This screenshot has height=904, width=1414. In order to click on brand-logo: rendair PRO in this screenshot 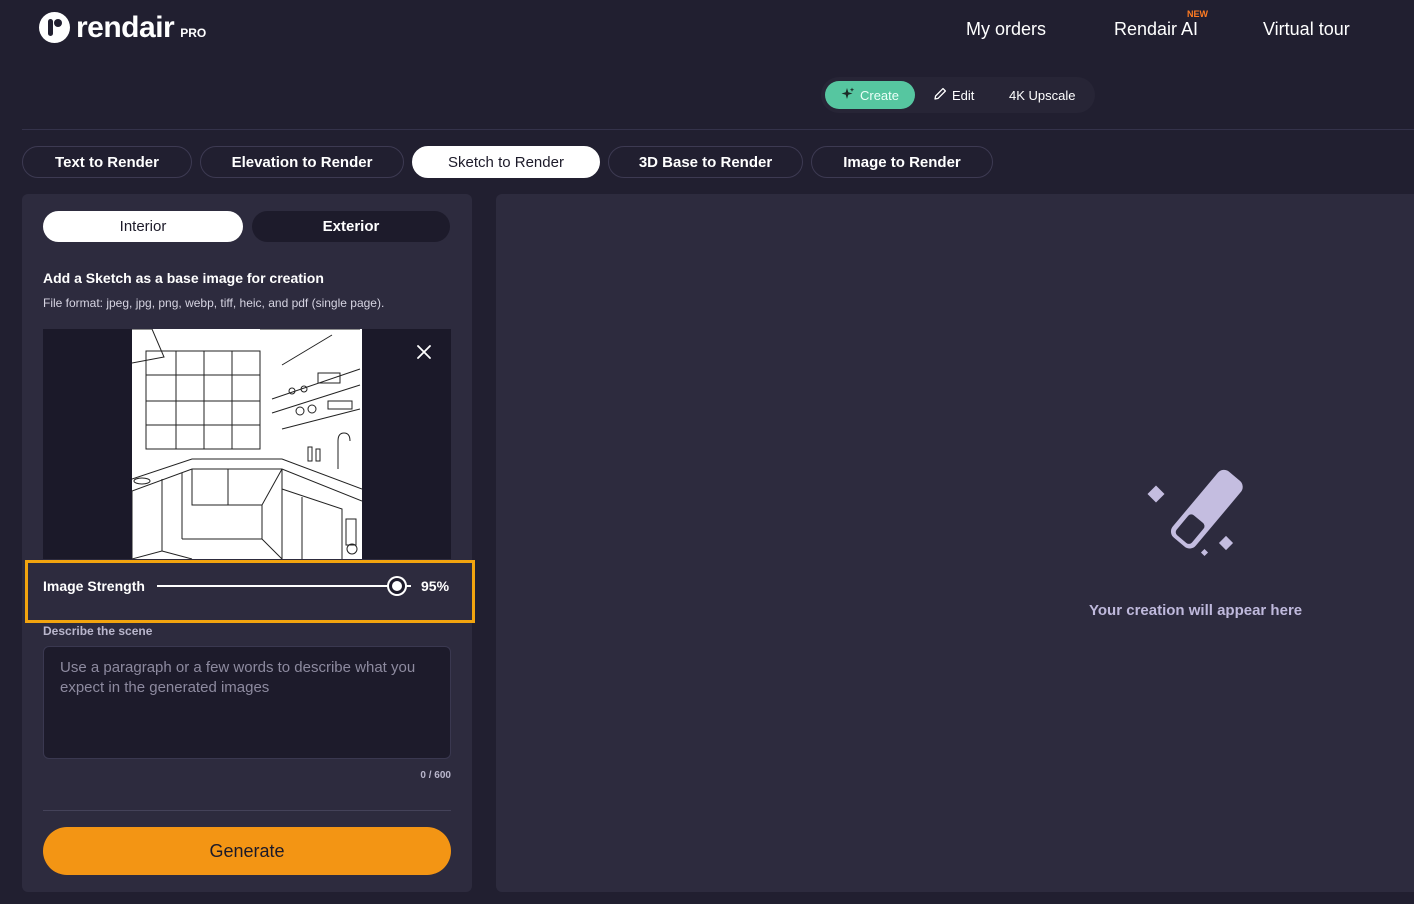, I will do `click(122, 27)`.